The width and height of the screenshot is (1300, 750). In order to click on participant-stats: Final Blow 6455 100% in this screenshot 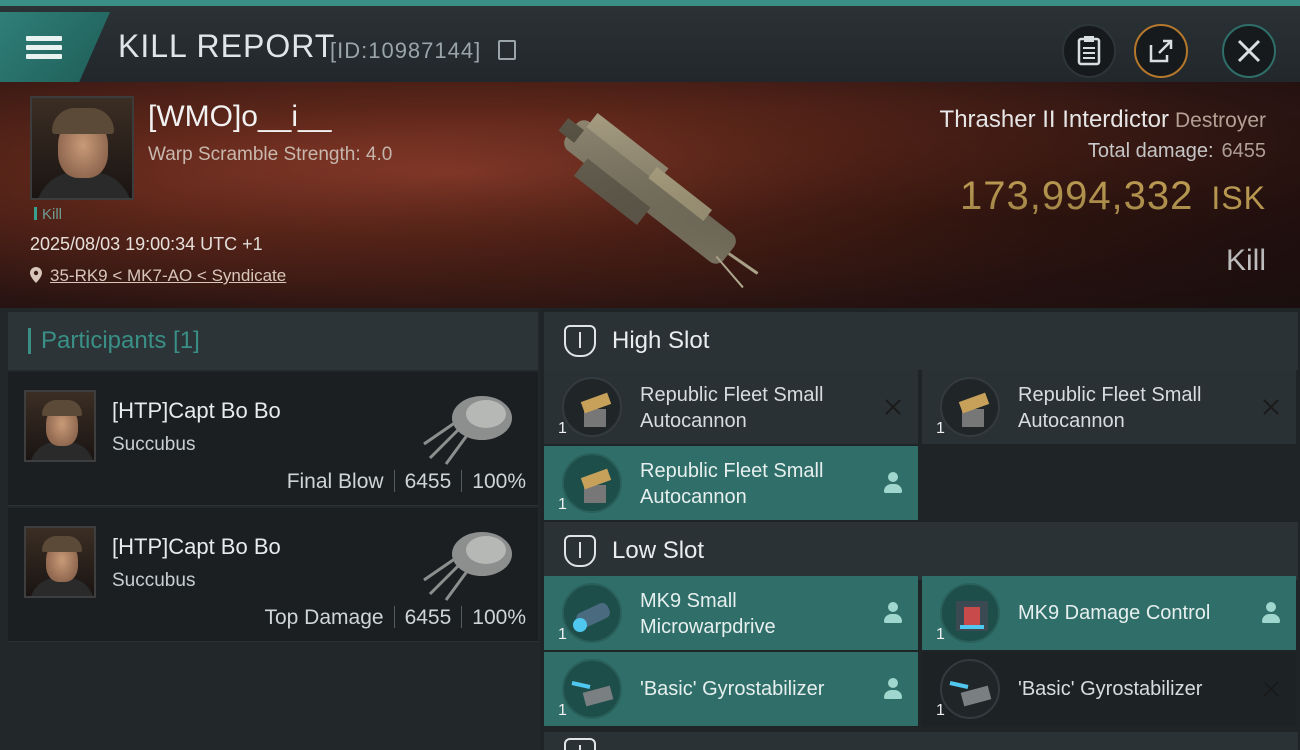, I will do `click(406, 481)`.